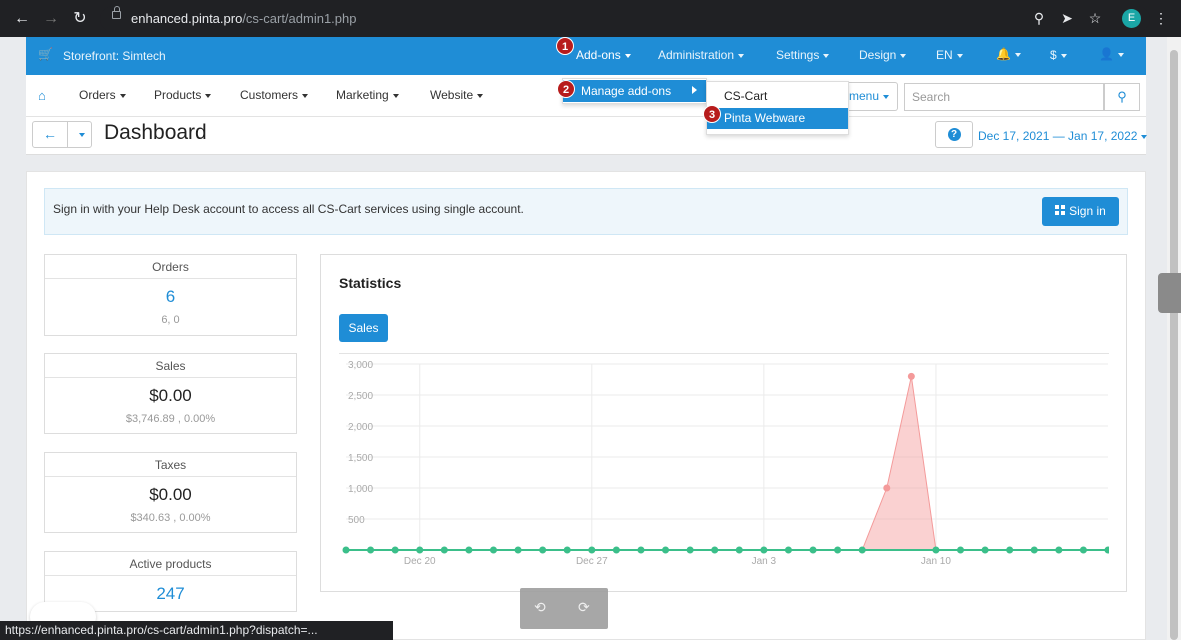 This screenshot has width=1181, height=640. What do you see at coordinates (45, 54) in the screenshot?
I see `cart-icon: 🛒` at bounding box center [45, 54].